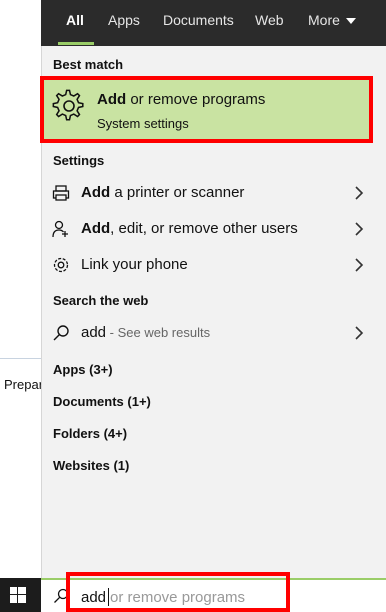 The width and height of the screenshot is (386, 612). I want to click on printer-icon, so click(61, 193).